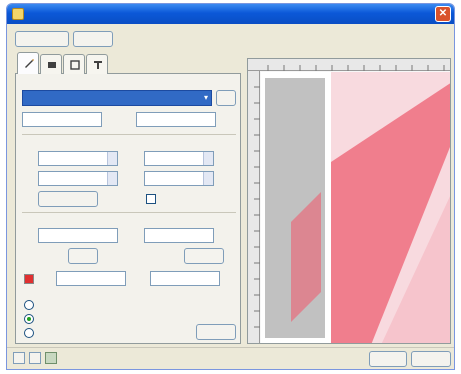  Describe the element at coordinates (78, 235) in the screenshot. I see `left-option-field` at that location.